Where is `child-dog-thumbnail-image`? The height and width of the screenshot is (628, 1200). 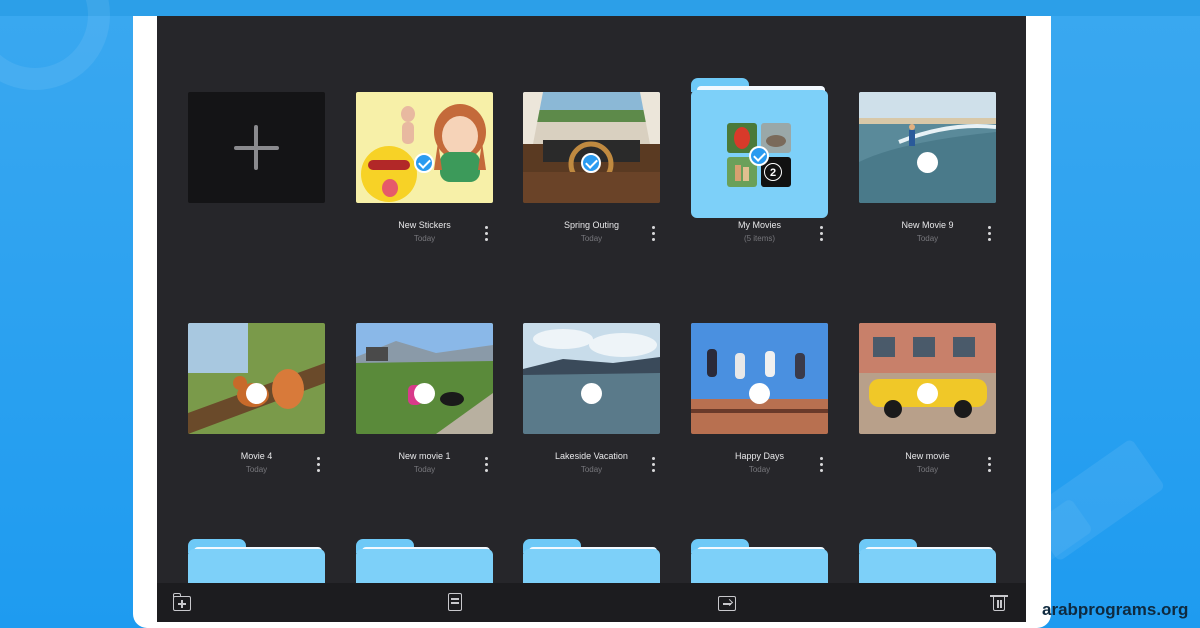
child-dog-thumbnail-image is located at coordinates (424, 378).